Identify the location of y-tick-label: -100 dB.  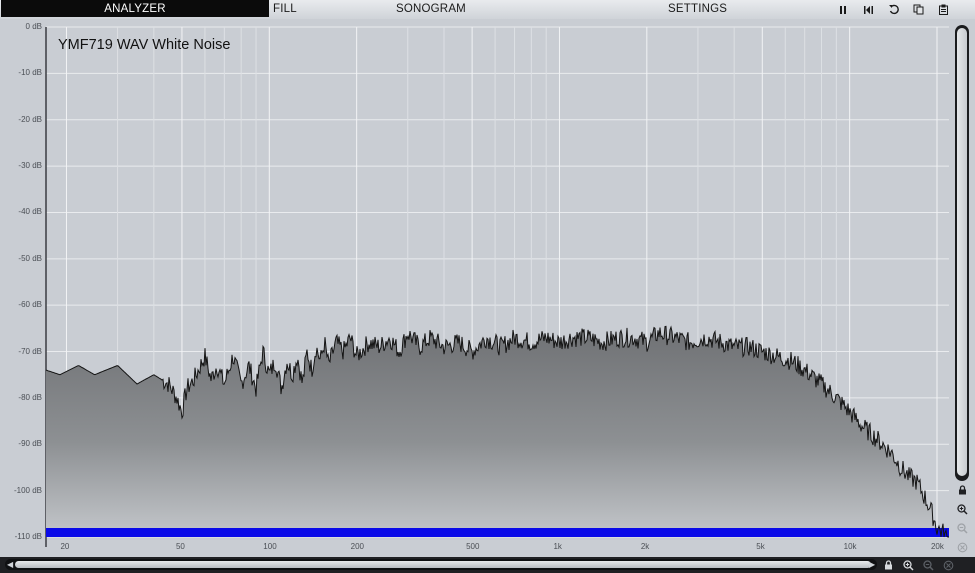
(27, 490).